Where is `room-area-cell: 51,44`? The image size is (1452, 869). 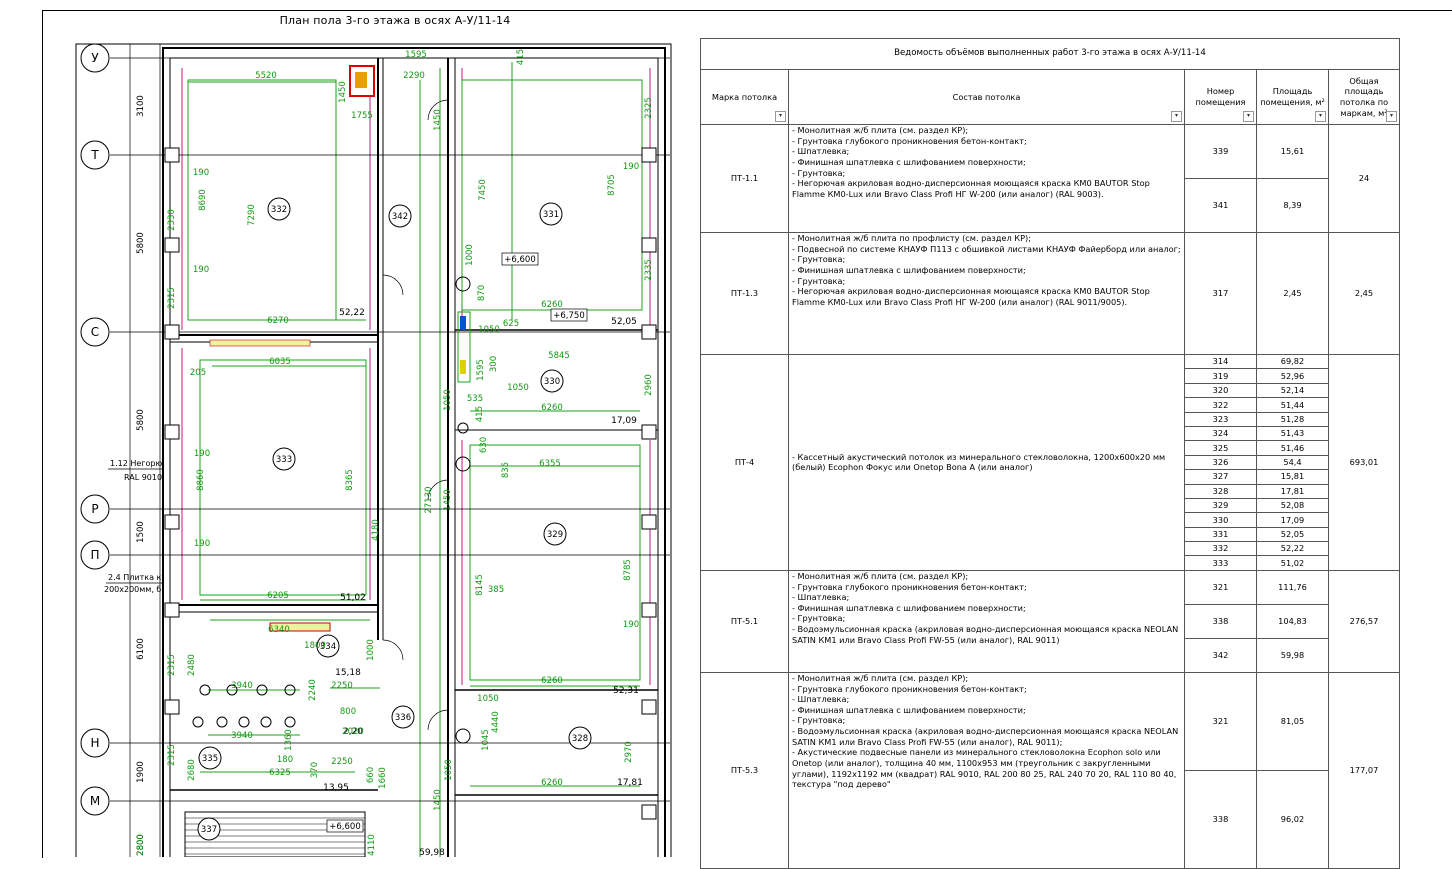
room-area-cell: 51,44 is located at coordinates (1292, 405).